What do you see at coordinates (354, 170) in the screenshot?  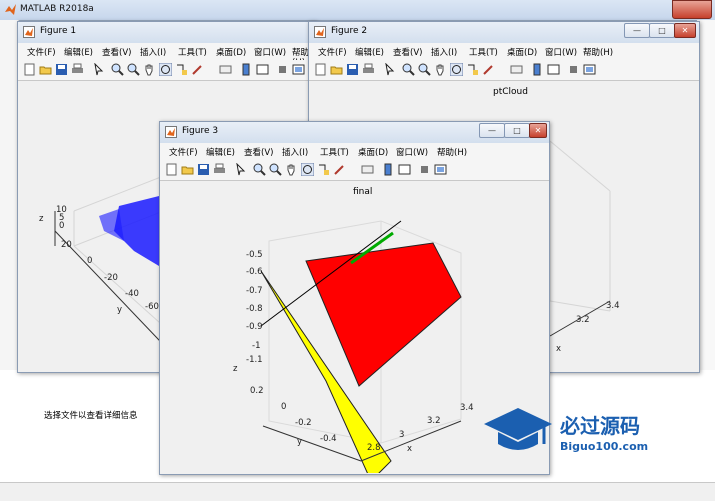 I see `figure-3-toolbar` at bounding box center [354, 170].